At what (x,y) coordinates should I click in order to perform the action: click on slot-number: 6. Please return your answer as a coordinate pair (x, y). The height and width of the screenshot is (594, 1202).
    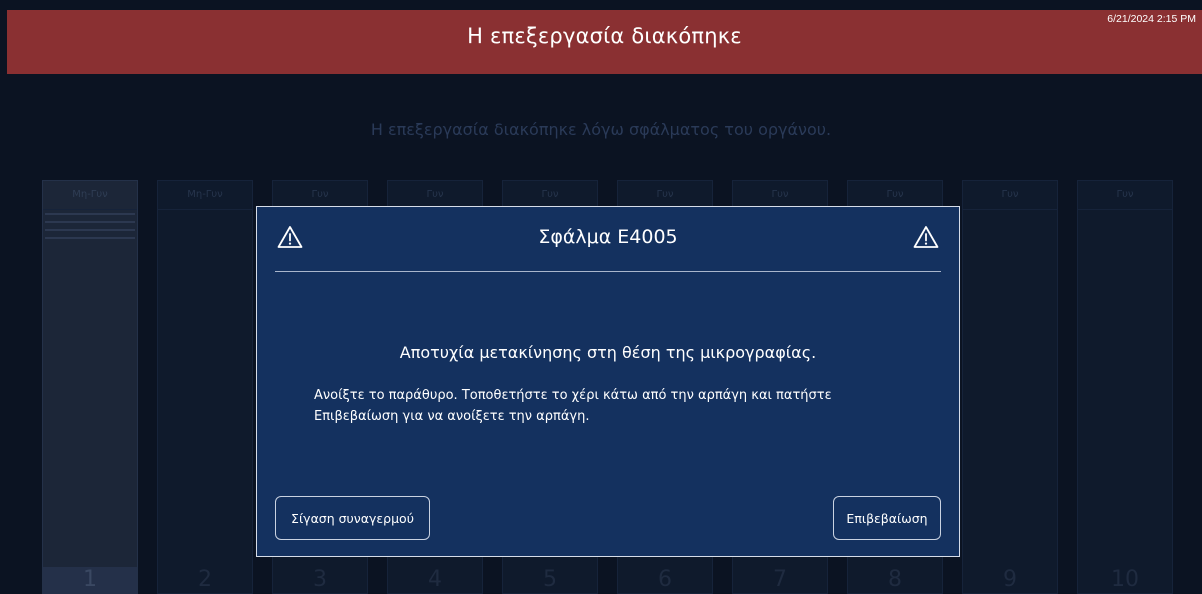
    Looking at the image, I should click on (665, 579).